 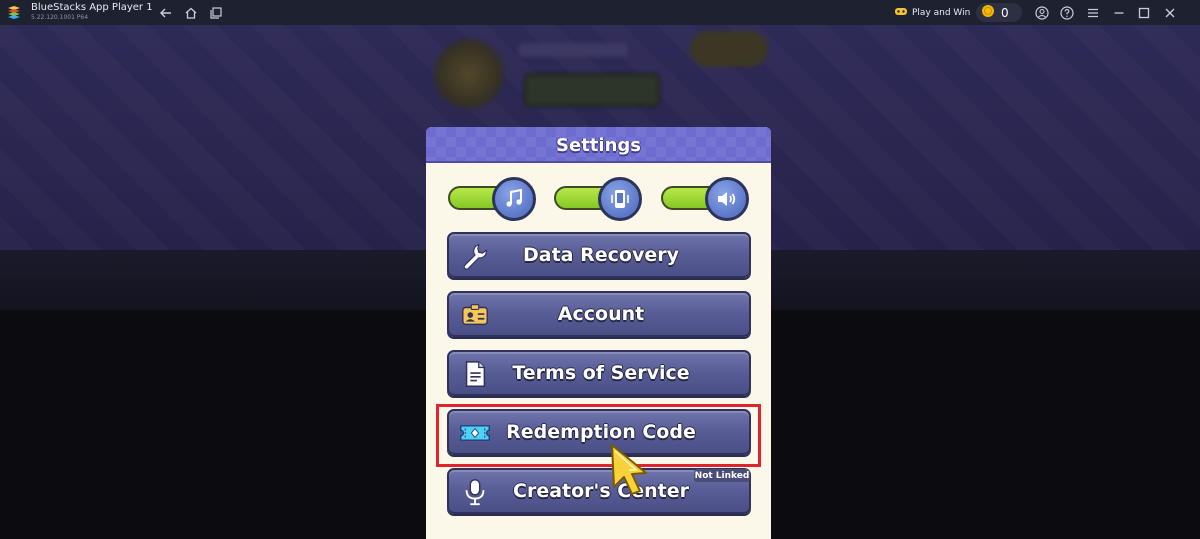 What do you see at coordinates (469, 74) in the screenshot?
I see `player-avatar` at bounding box center [469, 74].